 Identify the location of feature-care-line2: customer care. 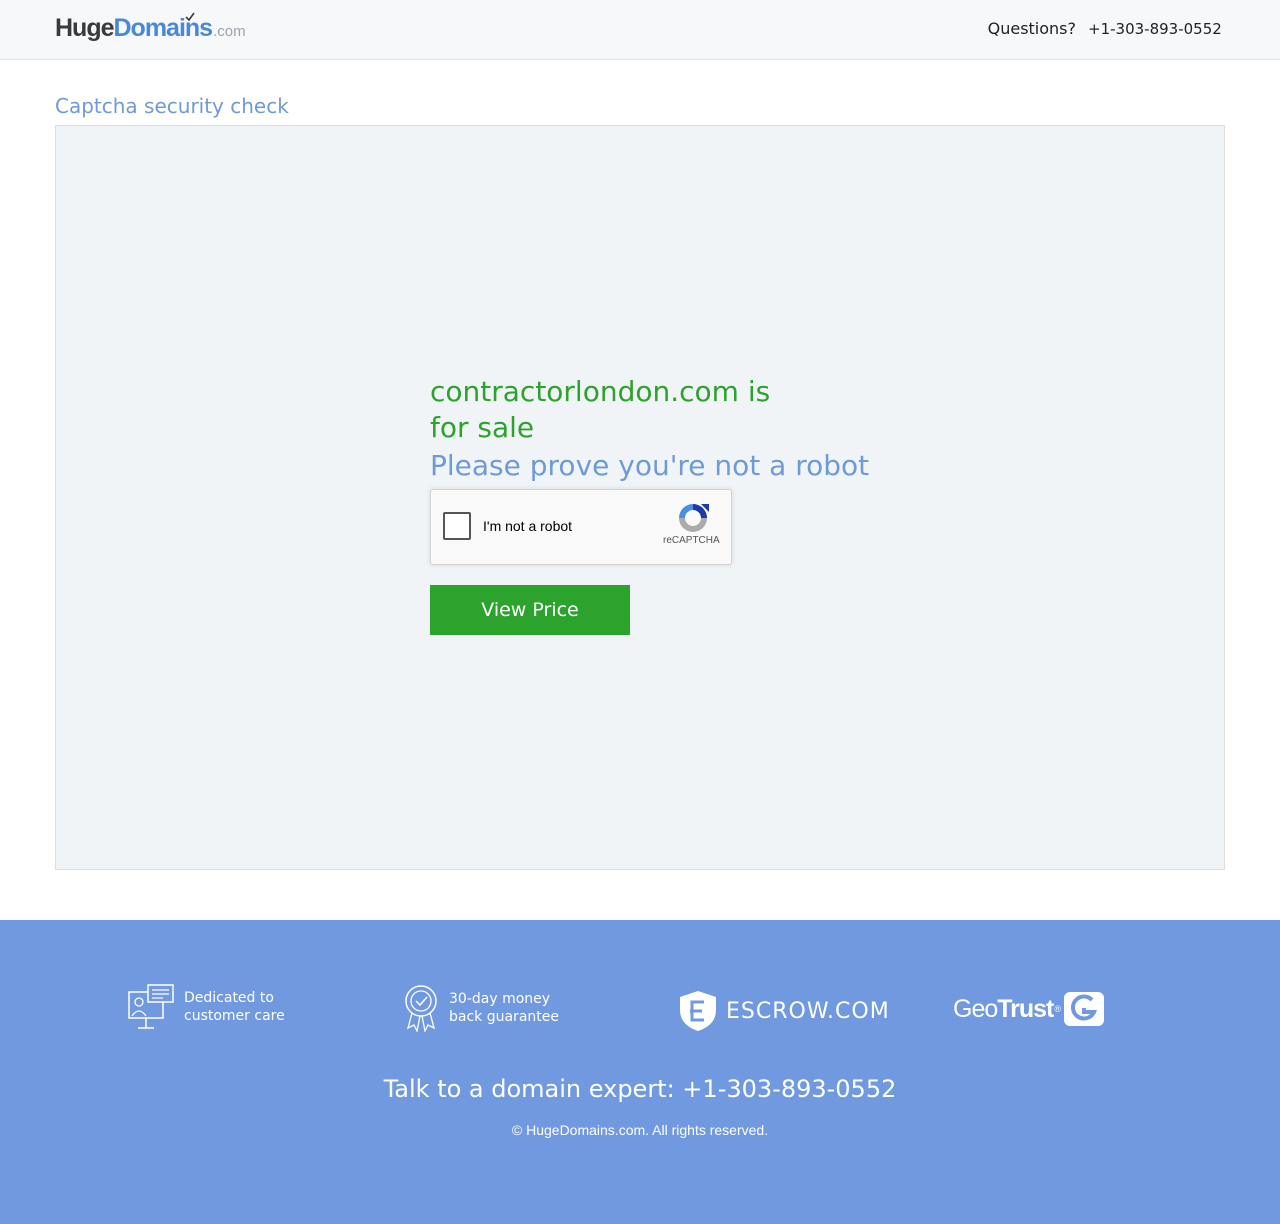
(234, 1016).